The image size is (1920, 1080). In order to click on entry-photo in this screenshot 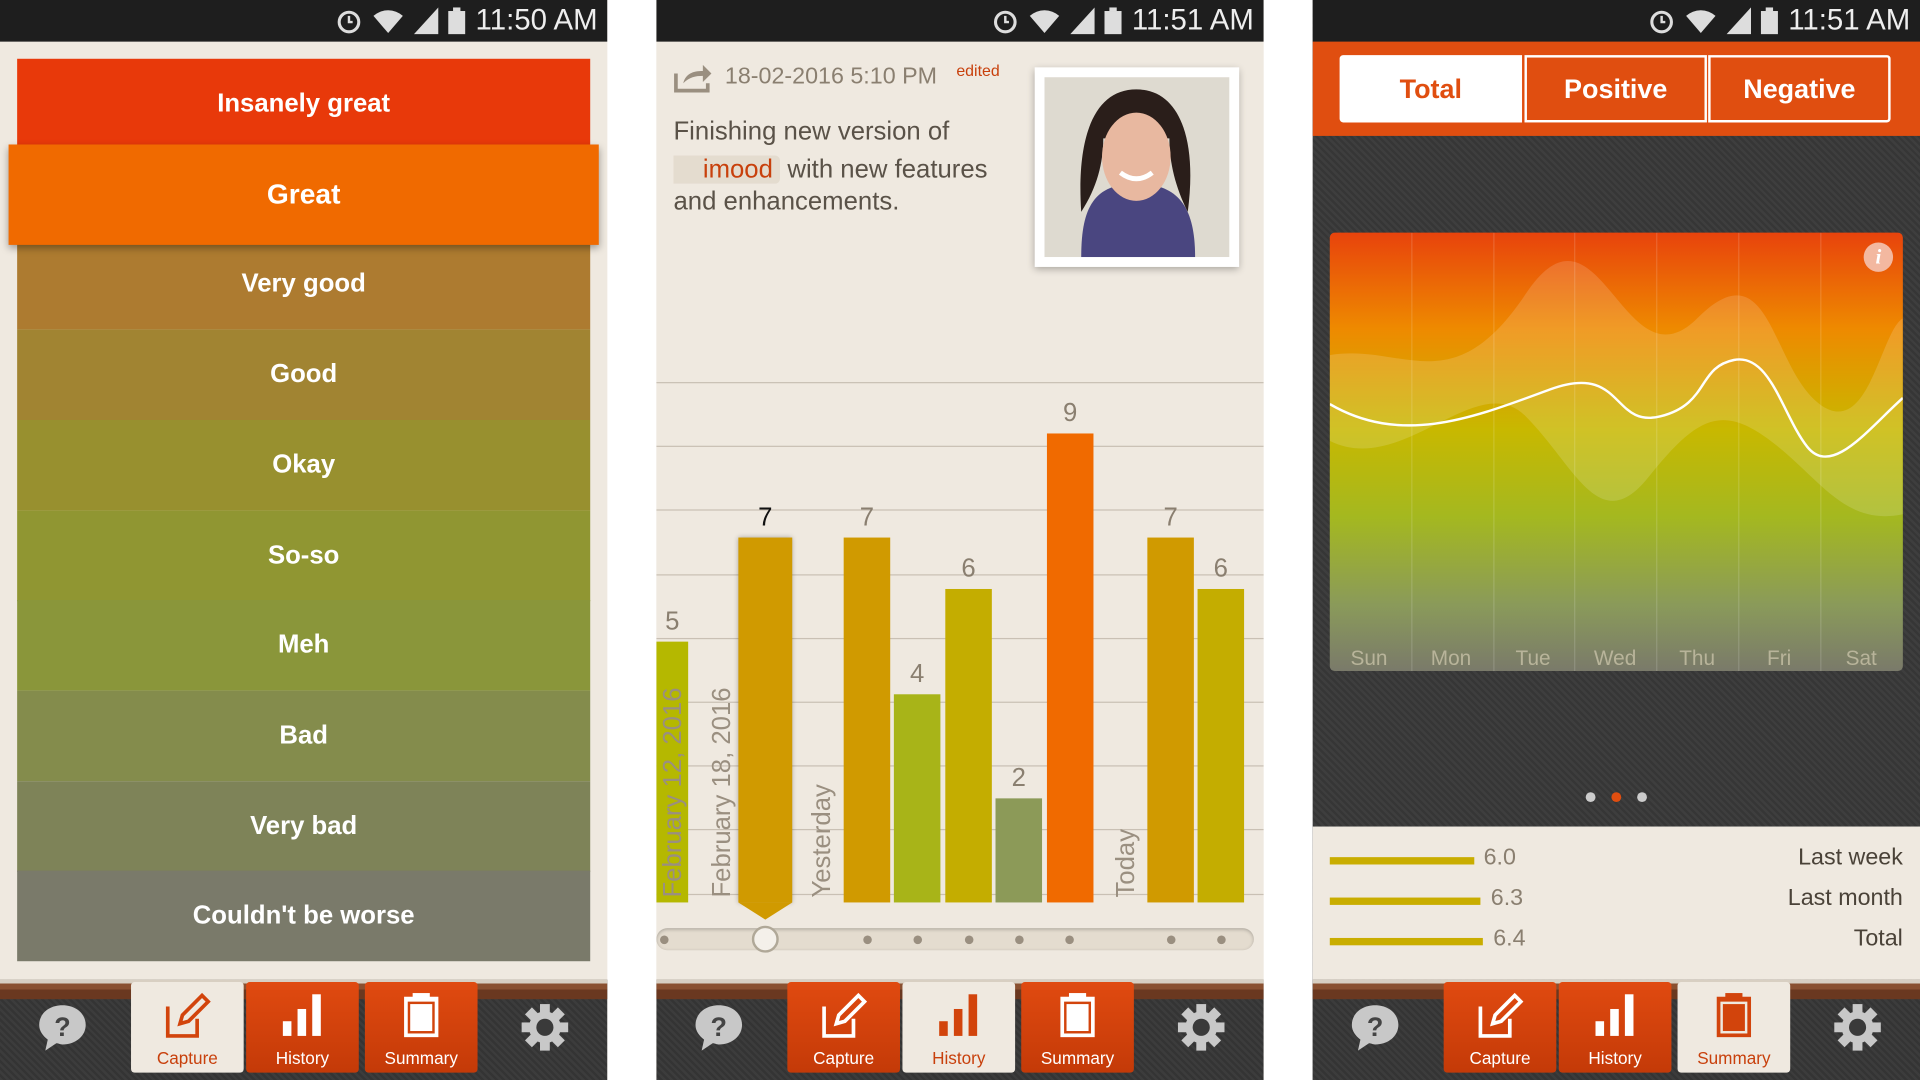, I will do `click(1137, 167)`.